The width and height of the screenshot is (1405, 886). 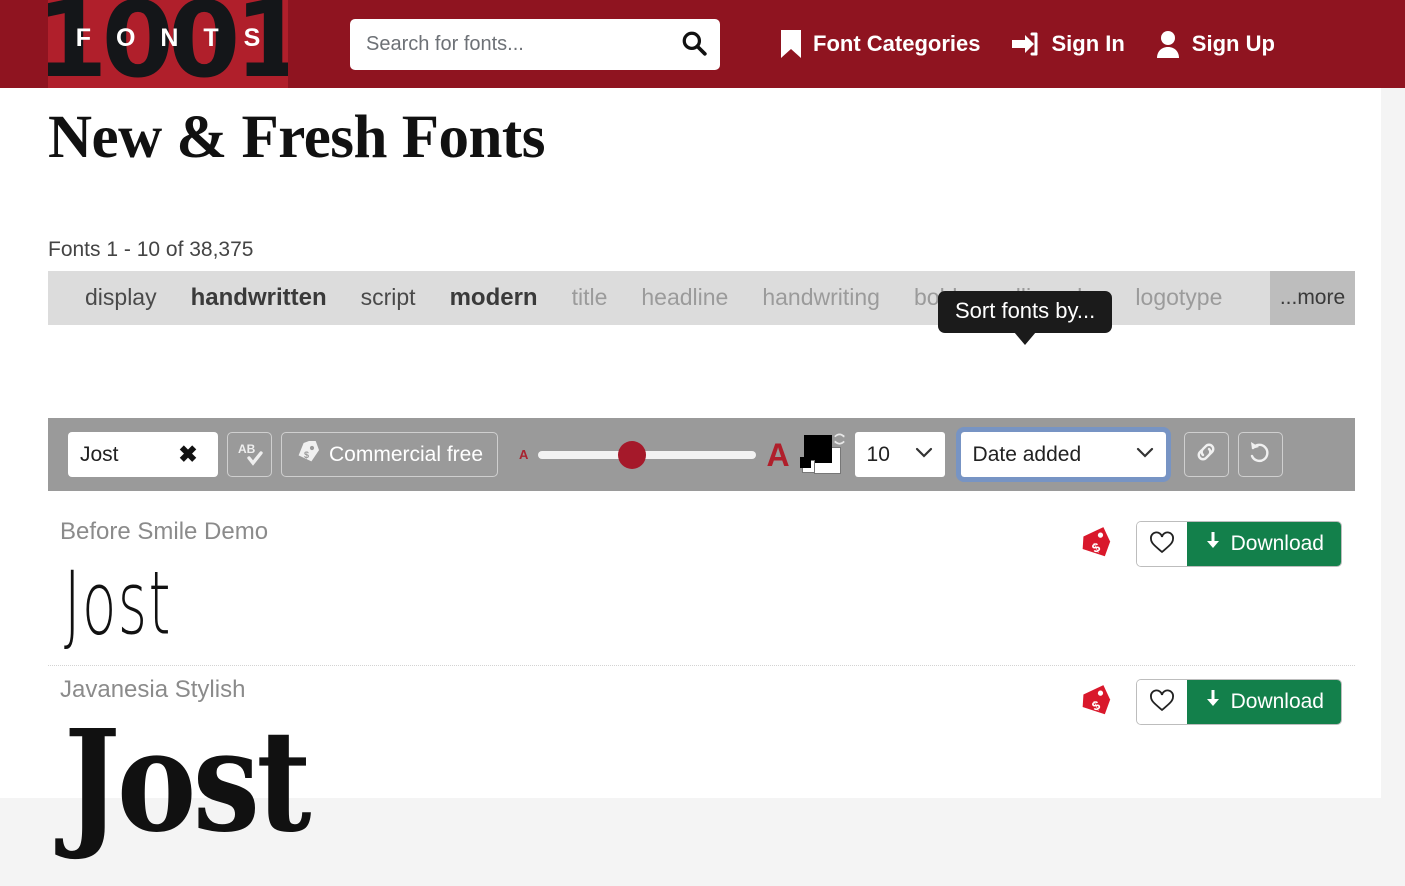 What do you see at coordinates (509, 44) in the screenshot?
I see `search-input` at bounding box center [509, 44].